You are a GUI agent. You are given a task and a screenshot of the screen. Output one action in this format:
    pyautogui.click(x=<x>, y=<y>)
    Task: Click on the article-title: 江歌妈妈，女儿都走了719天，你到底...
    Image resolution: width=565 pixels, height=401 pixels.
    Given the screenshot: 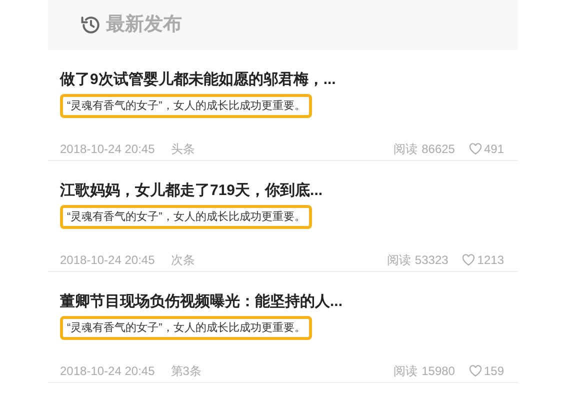 What is the action you would take?
    pyautogui.click(x=282, y=191)
    